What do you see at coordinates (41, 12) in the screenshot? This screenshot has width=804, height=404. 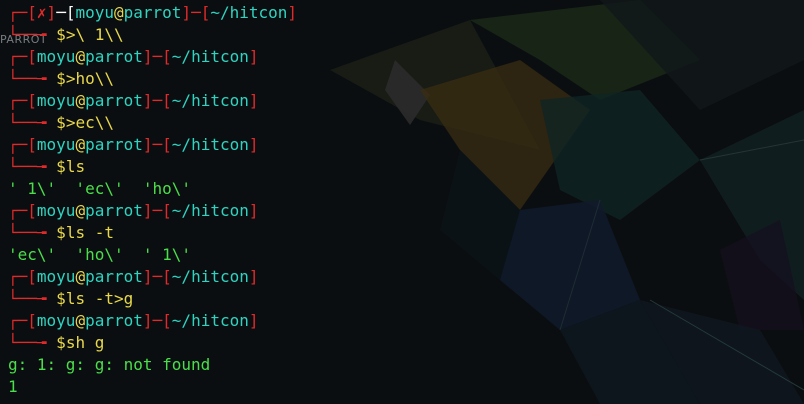 I see `error-mark: ✗` at bounding box center [41, 12].